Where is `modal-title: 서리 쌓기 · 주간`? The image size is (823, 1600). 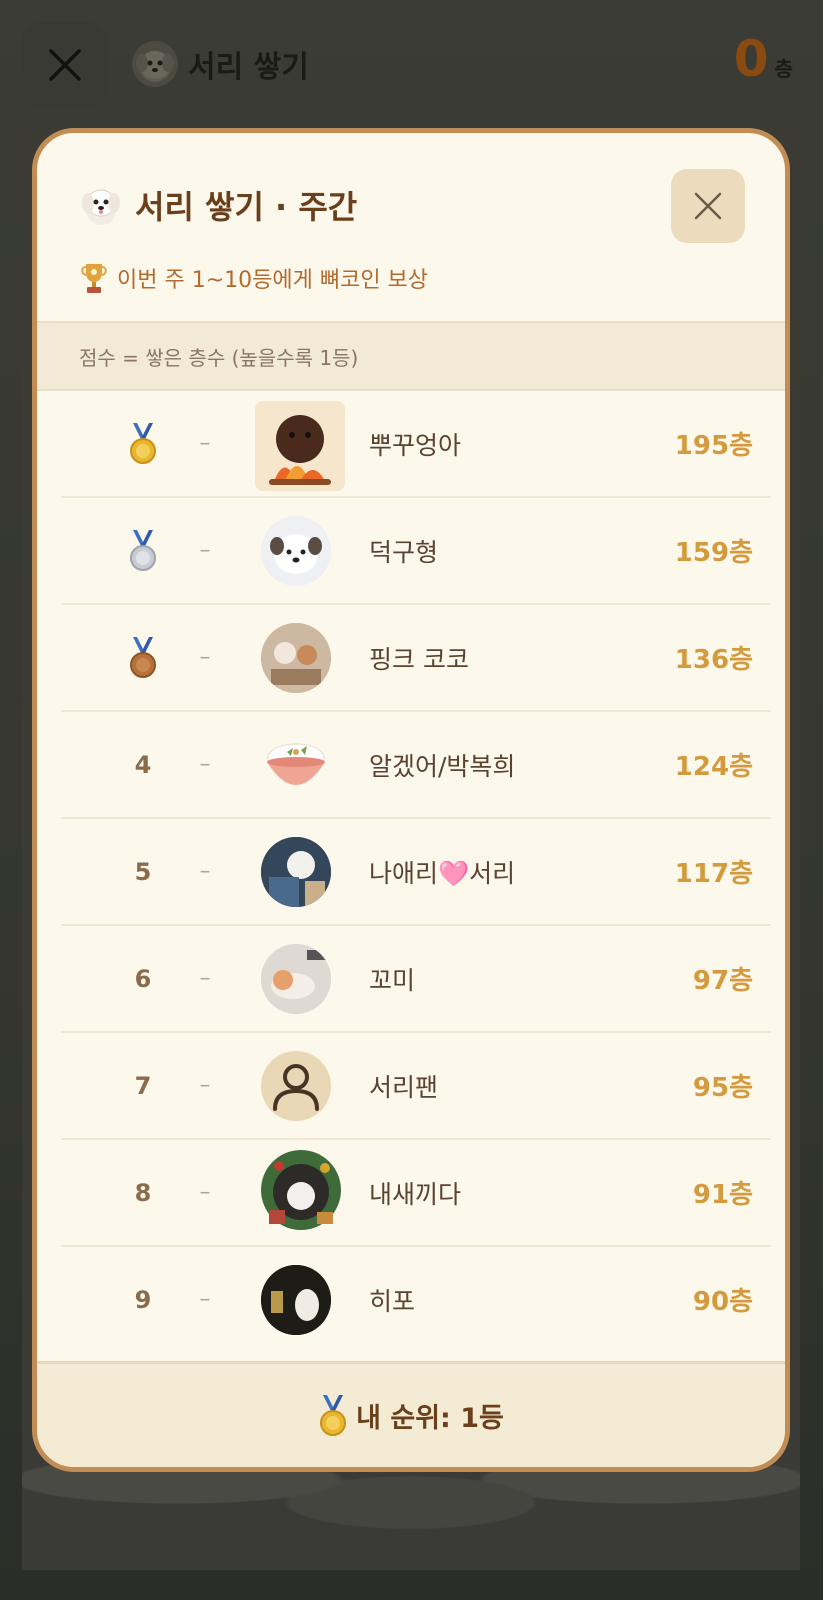 modal-title: 서리 쌓기 · 주간 is located at coordinates (217, 205).